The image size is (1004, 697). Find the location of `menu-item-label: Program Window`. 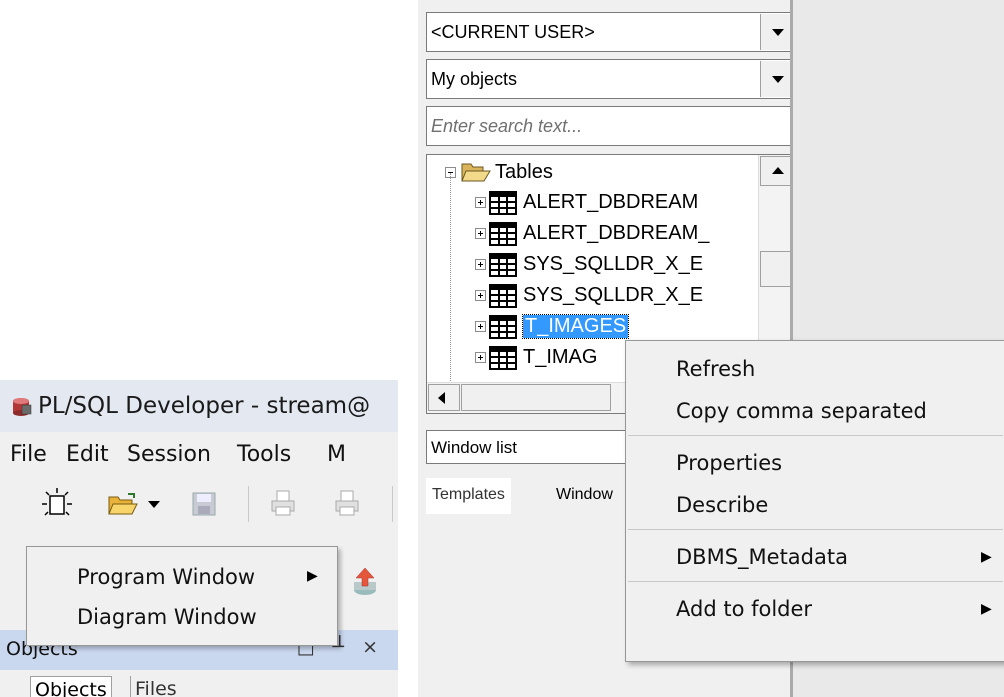

menu-item-label: Program Window is located at coordinates (166, 577).